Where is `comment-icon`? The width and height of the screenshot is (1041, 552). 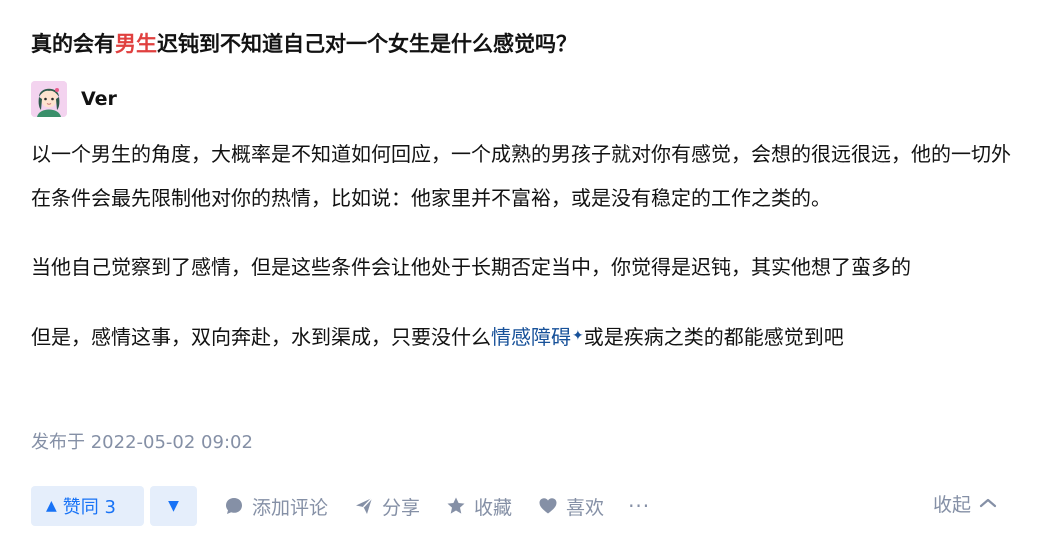 comment-icon is located at coordinates (234, 506).